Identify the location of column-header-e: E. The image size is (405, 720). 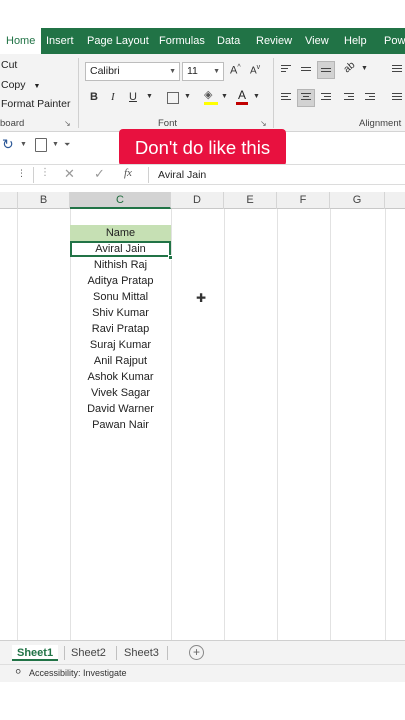
(250, 200).